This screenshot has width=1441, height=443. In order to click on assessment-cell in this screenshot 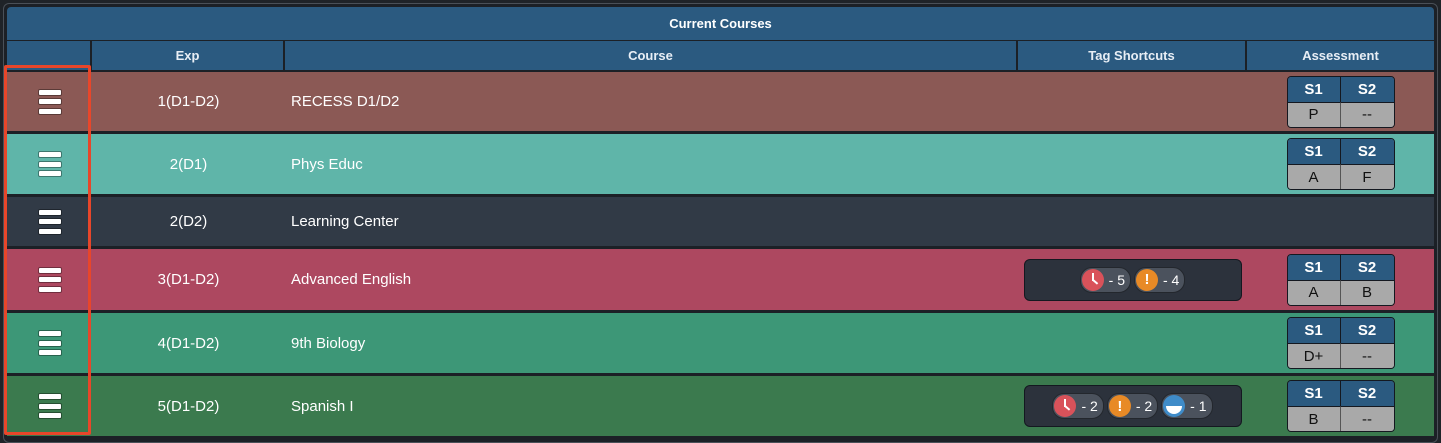, I will do `click(1340, 221)`.